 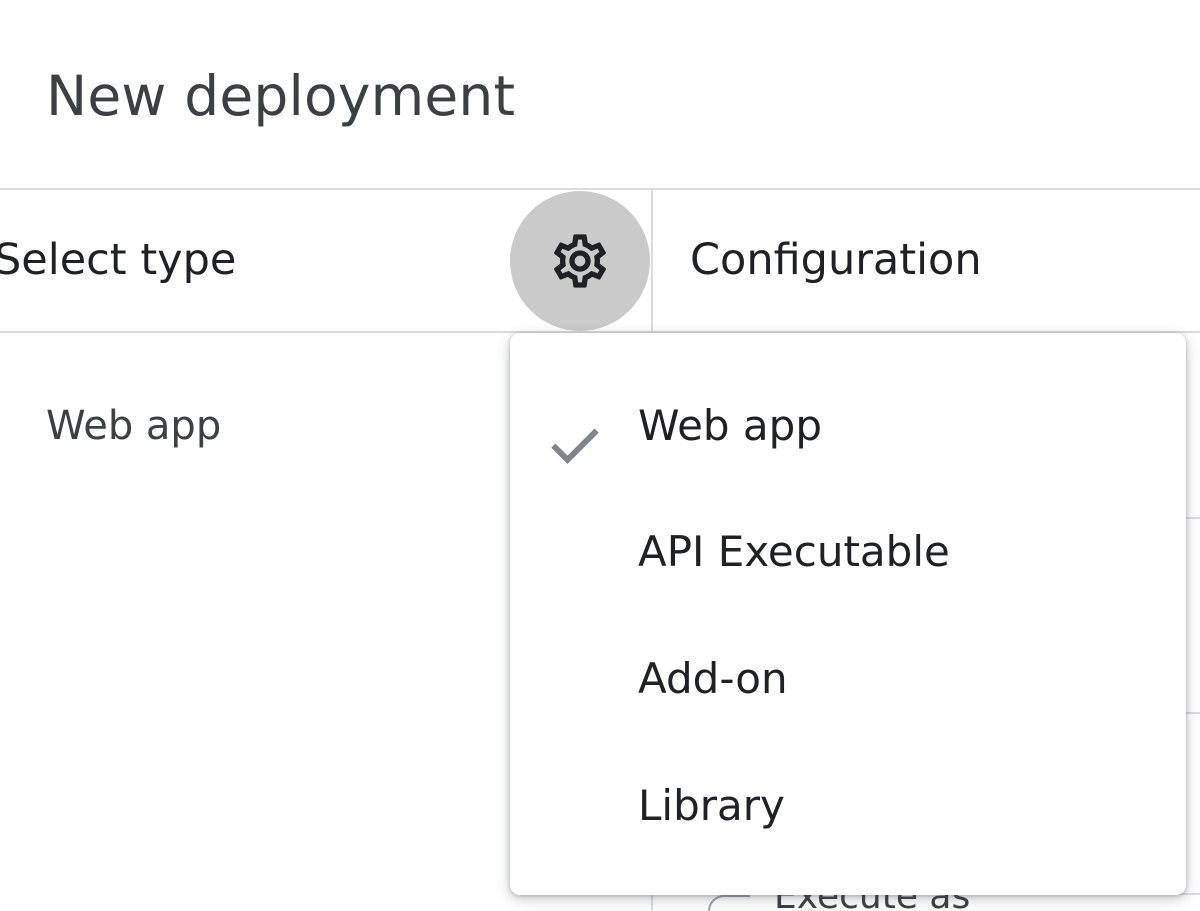 What do you see at coordinates (848, 806) in the screenshot?
I see `menu-item-library: Library` at bounding box center [848, 806].